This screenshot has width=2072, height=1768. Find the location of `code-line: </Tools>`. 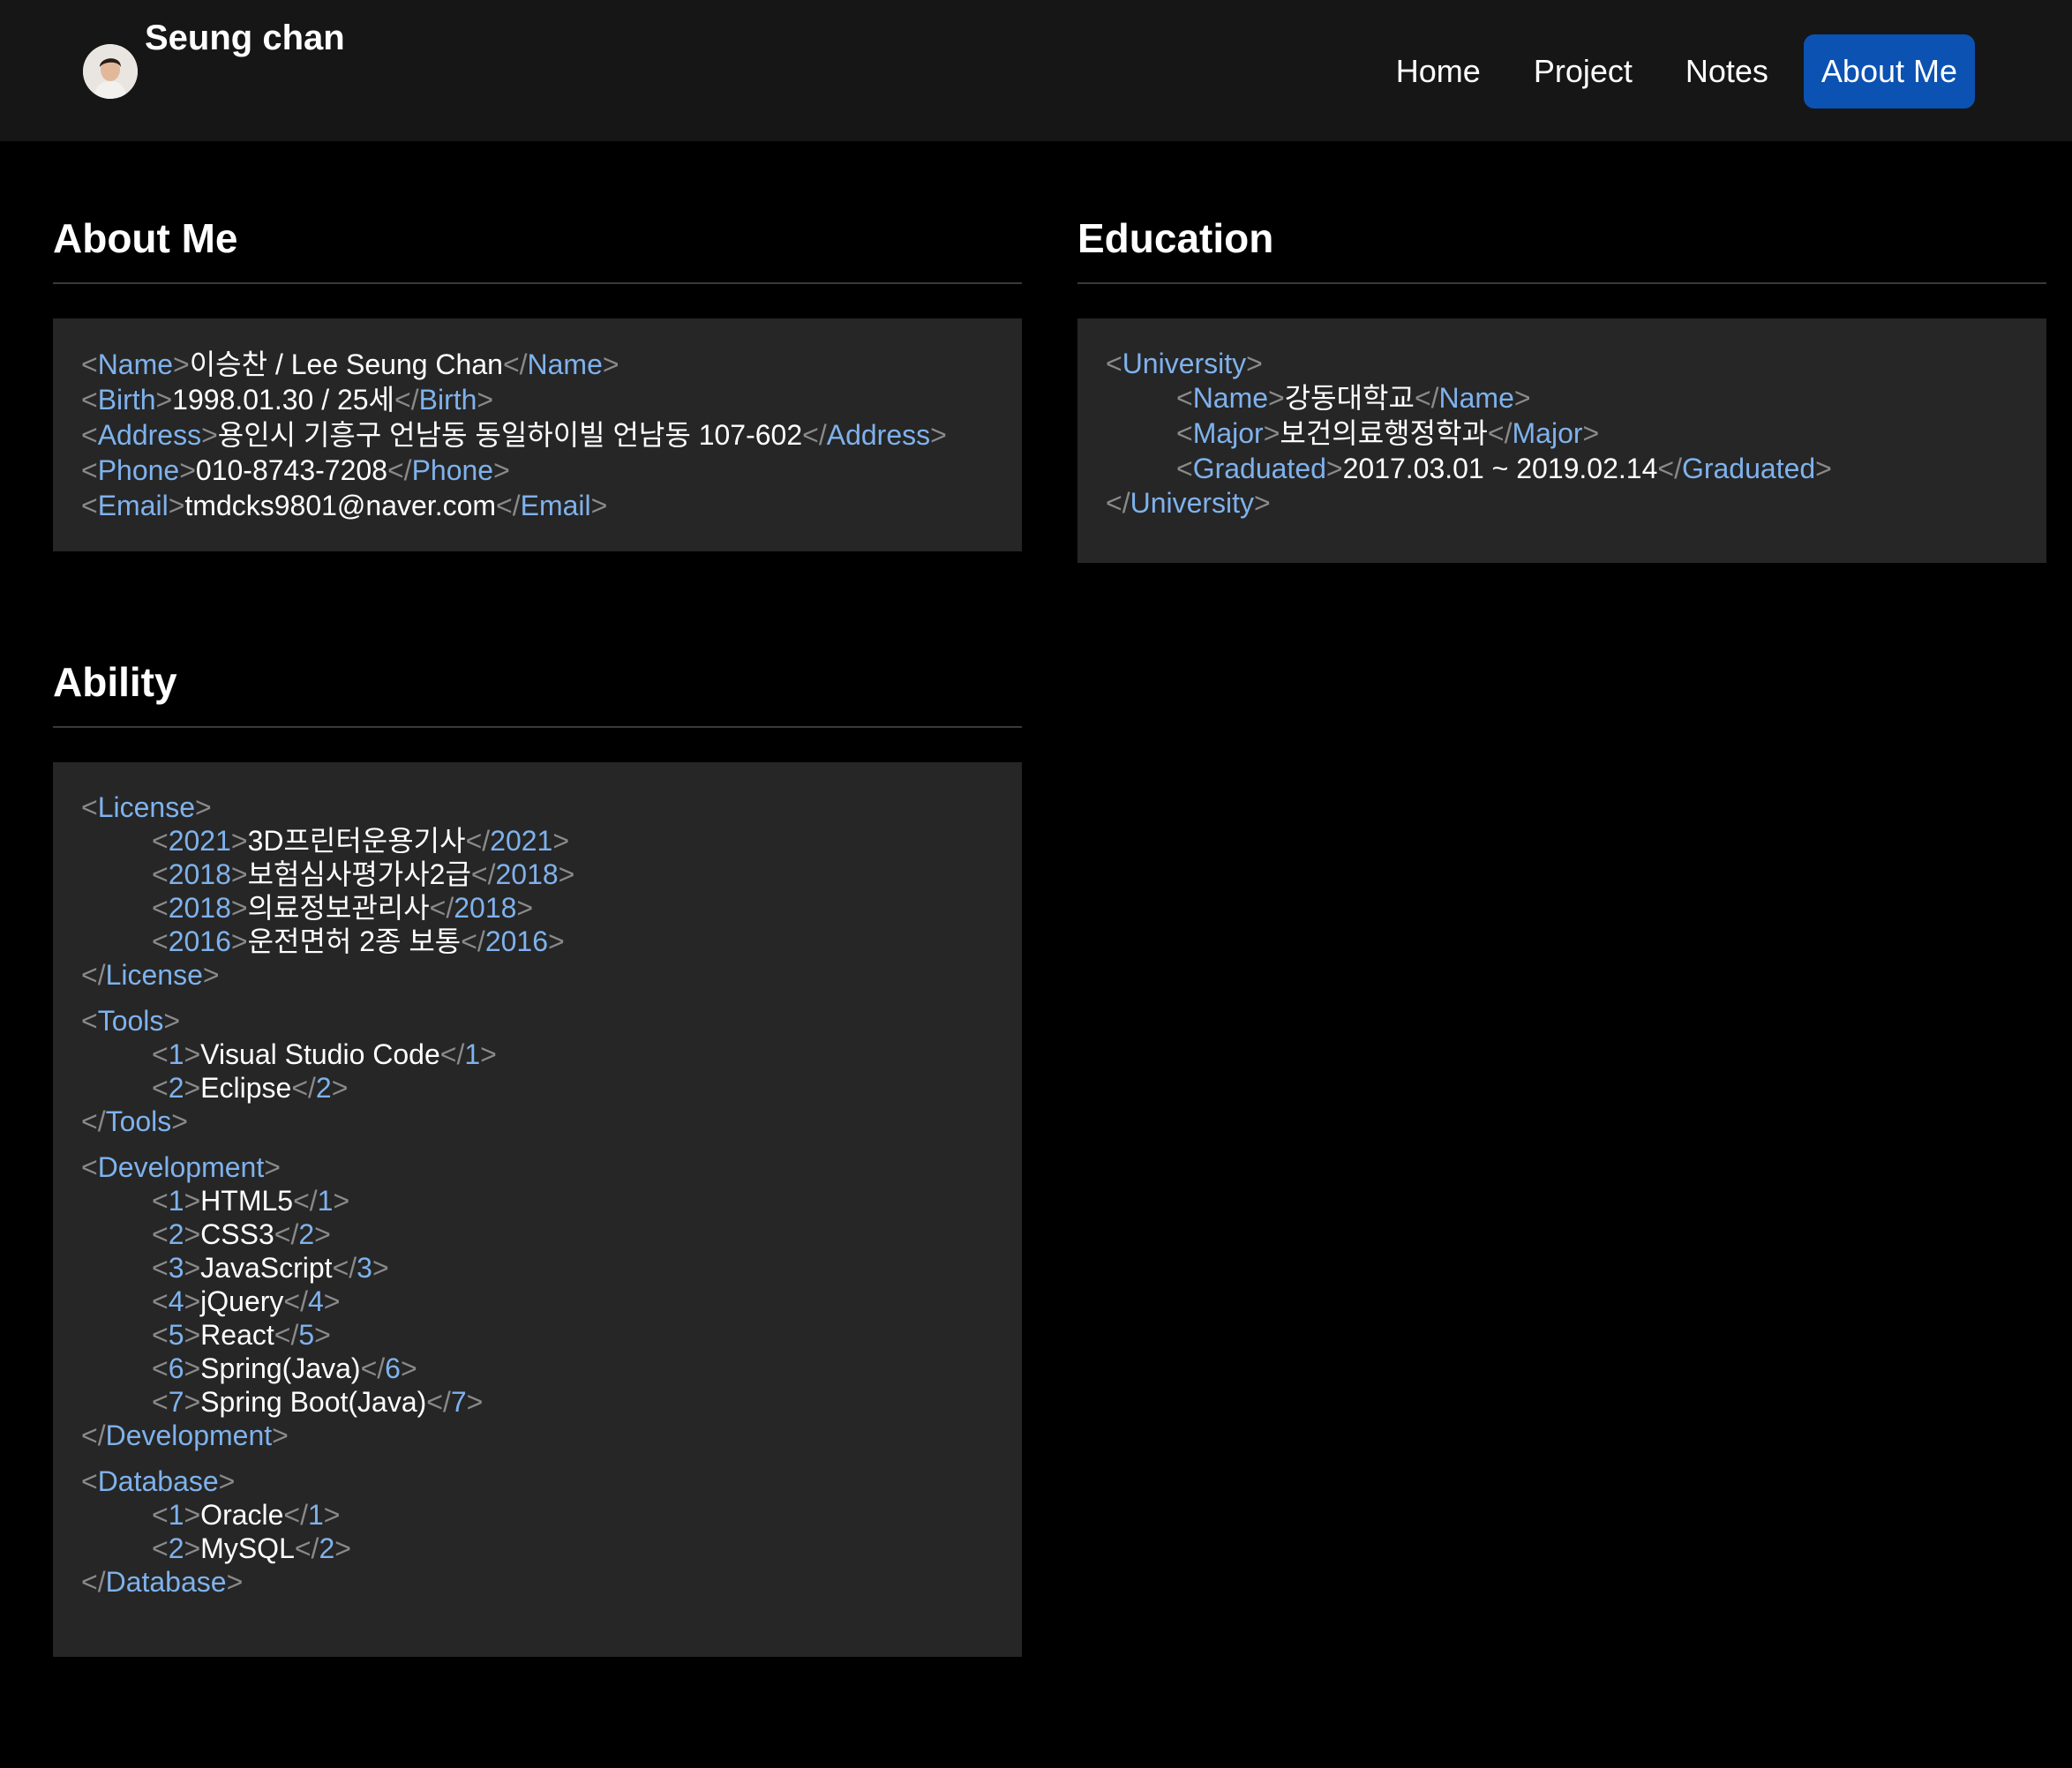

code-line: </Tools> is located at coordinates (538, 1121).